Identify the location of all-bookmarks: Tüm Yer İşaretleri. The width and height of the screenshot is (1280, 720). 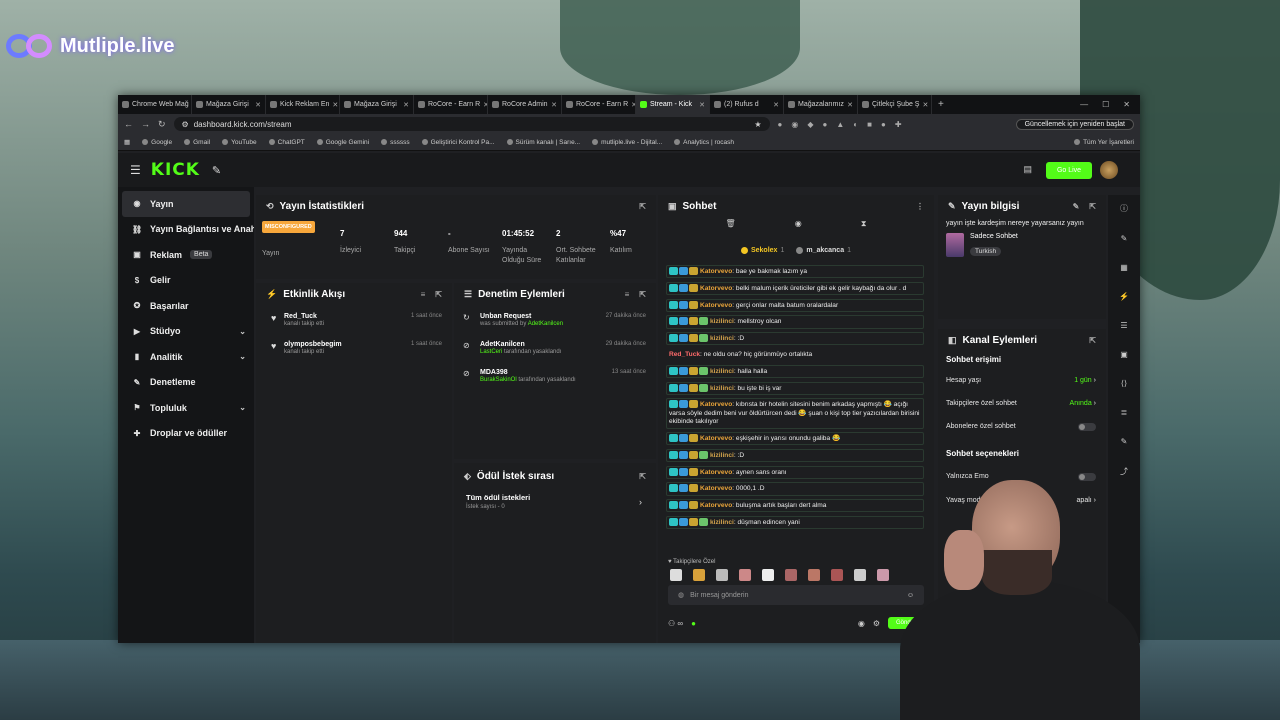
(1104, 142).